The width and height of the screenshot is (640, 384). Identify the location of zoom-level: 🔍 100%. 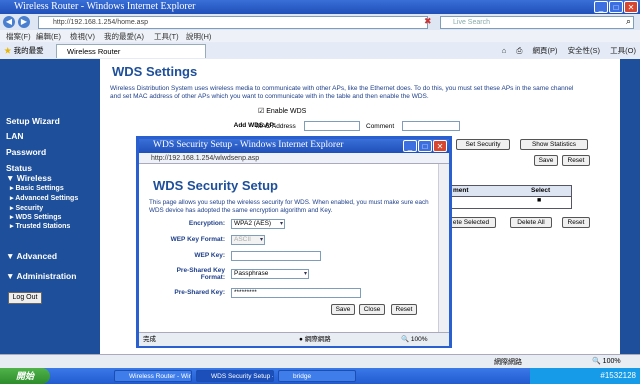
(606, 361).